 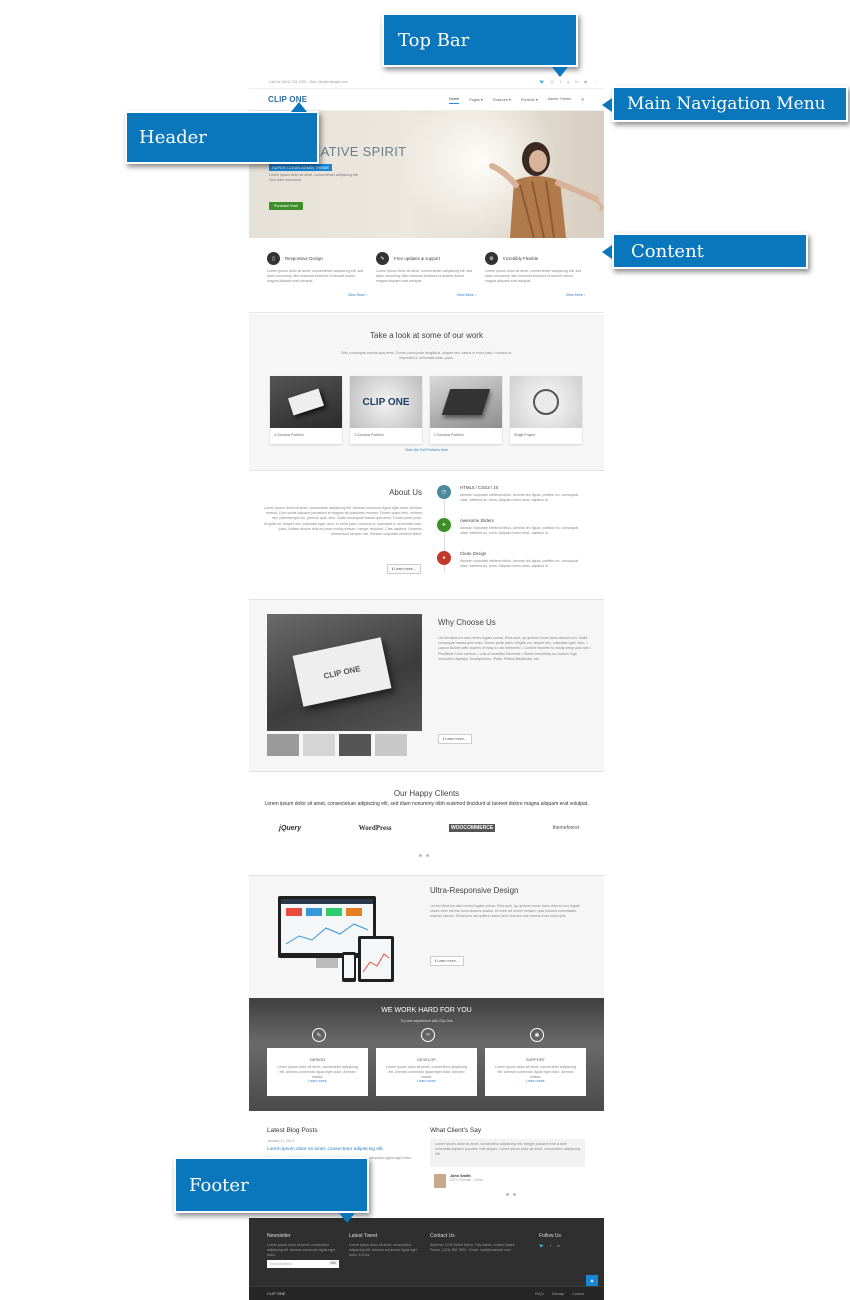 I want to click on callout-main-nav: Main Navigation Menu, so click(x=725, y=104).